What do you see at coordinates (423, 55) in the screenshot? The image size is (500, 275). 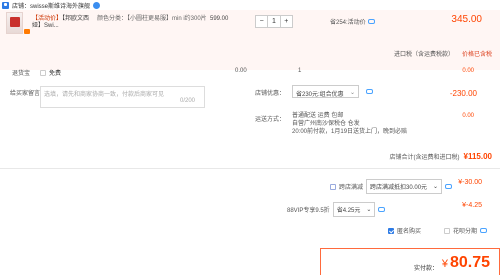 I see `tax-label: 进口税（含运费税款）` at bounding box center [423, 55].